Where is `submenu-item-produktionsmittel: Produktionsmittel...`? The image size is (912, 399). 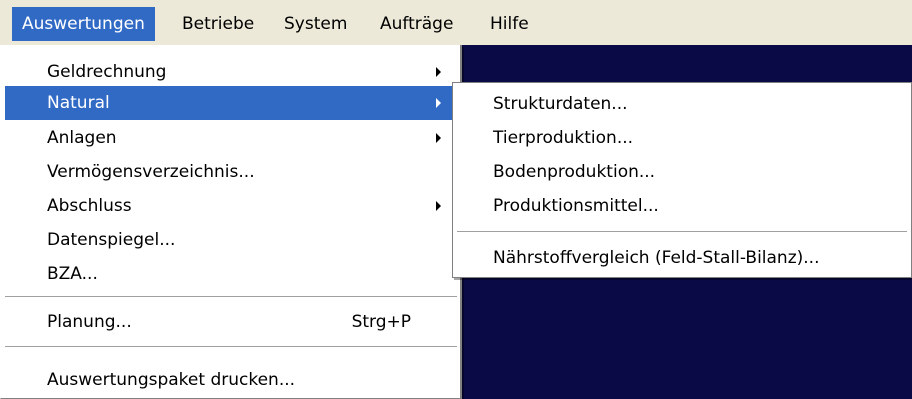 submenu-item-produktionsmittel: Produktionsmittel... is located at coordinates (682, 206).